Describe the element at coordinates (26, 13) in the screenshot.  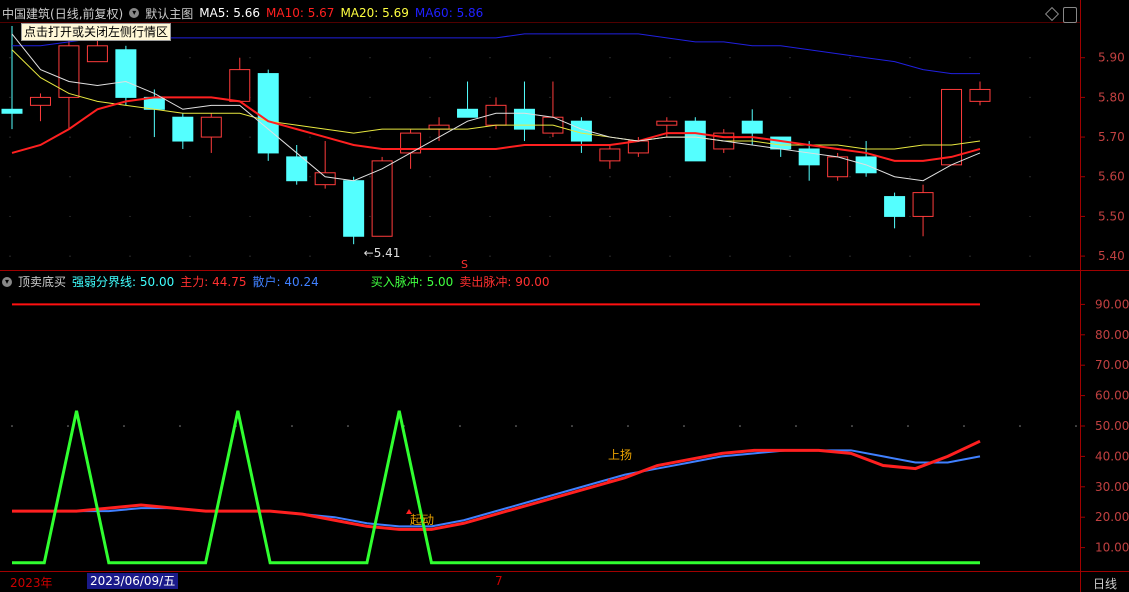
I see `stock-name: 中国建筑` at that location.